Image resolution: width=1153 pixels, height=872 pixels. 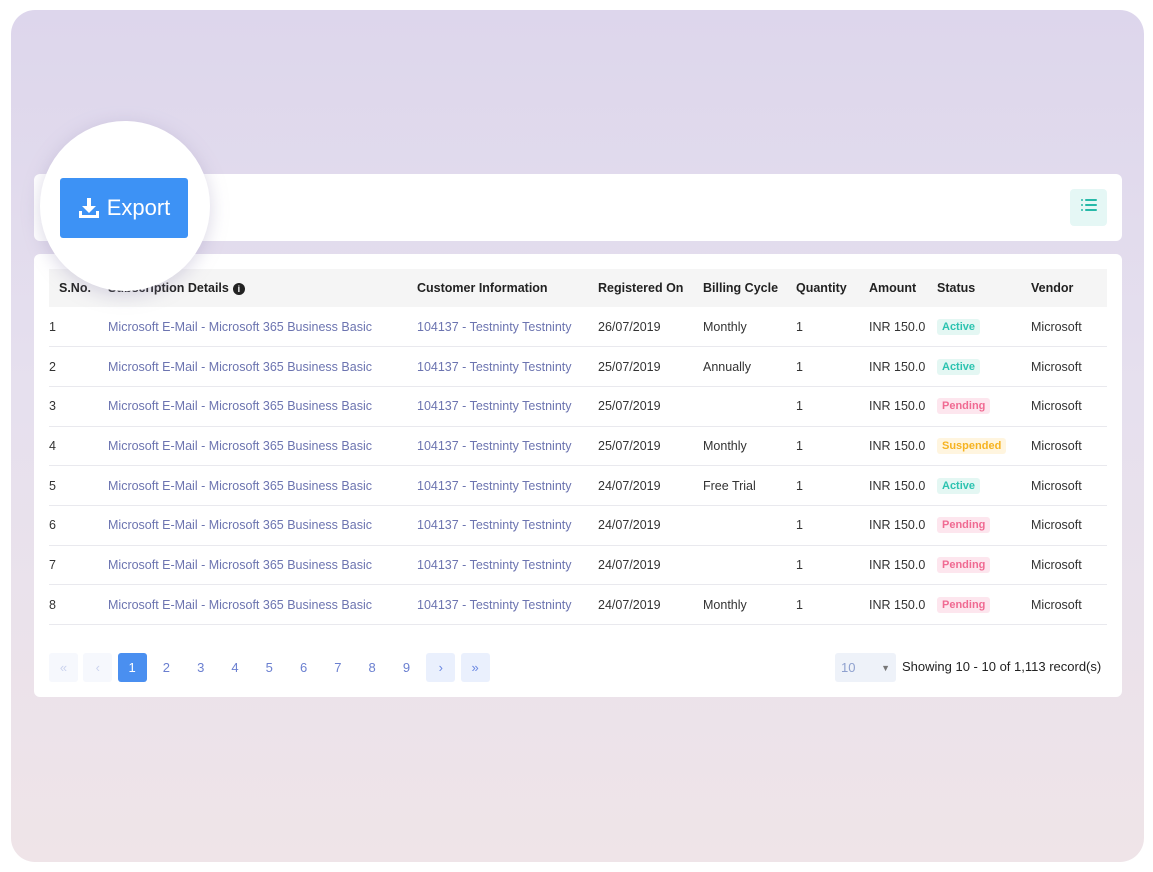 I want to click on list-icon, so click(x=1088, y=207).